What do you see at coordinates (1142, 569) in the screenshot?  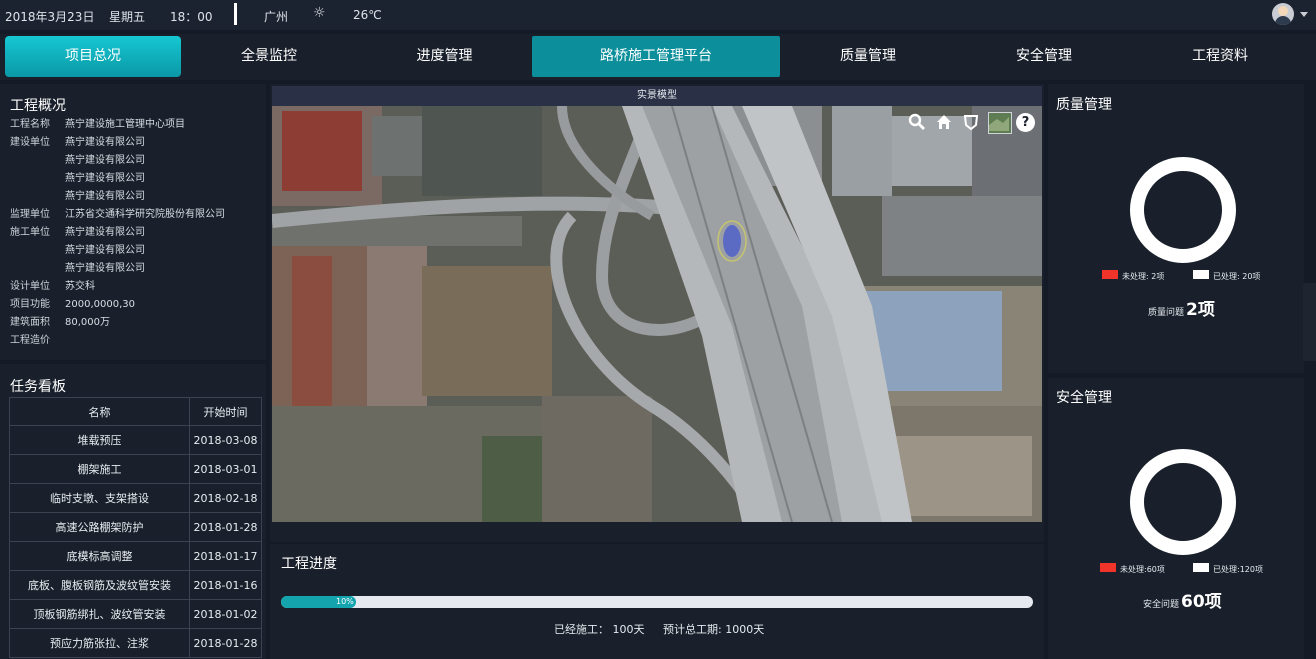 I see `safety-unprocessed-label: 未处理:60项` at bounding box center [1142, 569].